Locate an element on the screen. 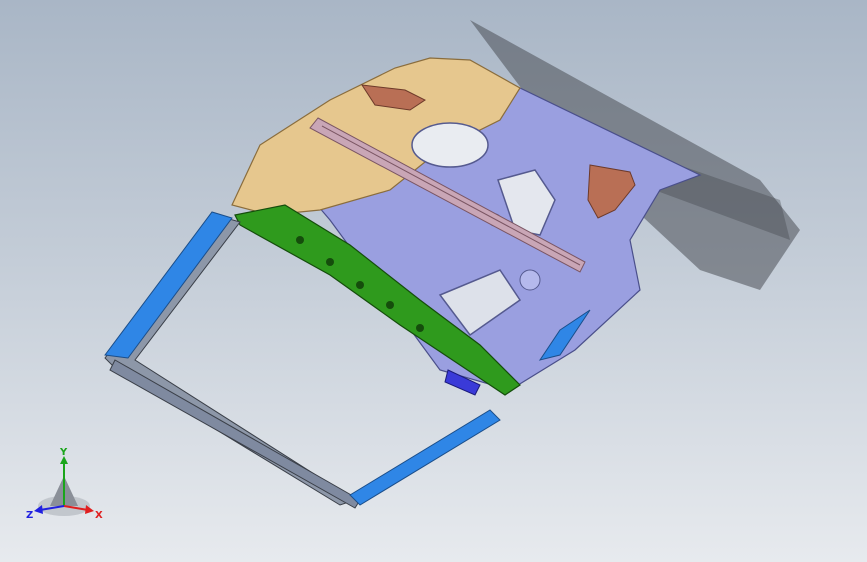 Image resolution: width=867 pixels, height=562 pixels. front-frame-bar is located at coordinates (235, 434).